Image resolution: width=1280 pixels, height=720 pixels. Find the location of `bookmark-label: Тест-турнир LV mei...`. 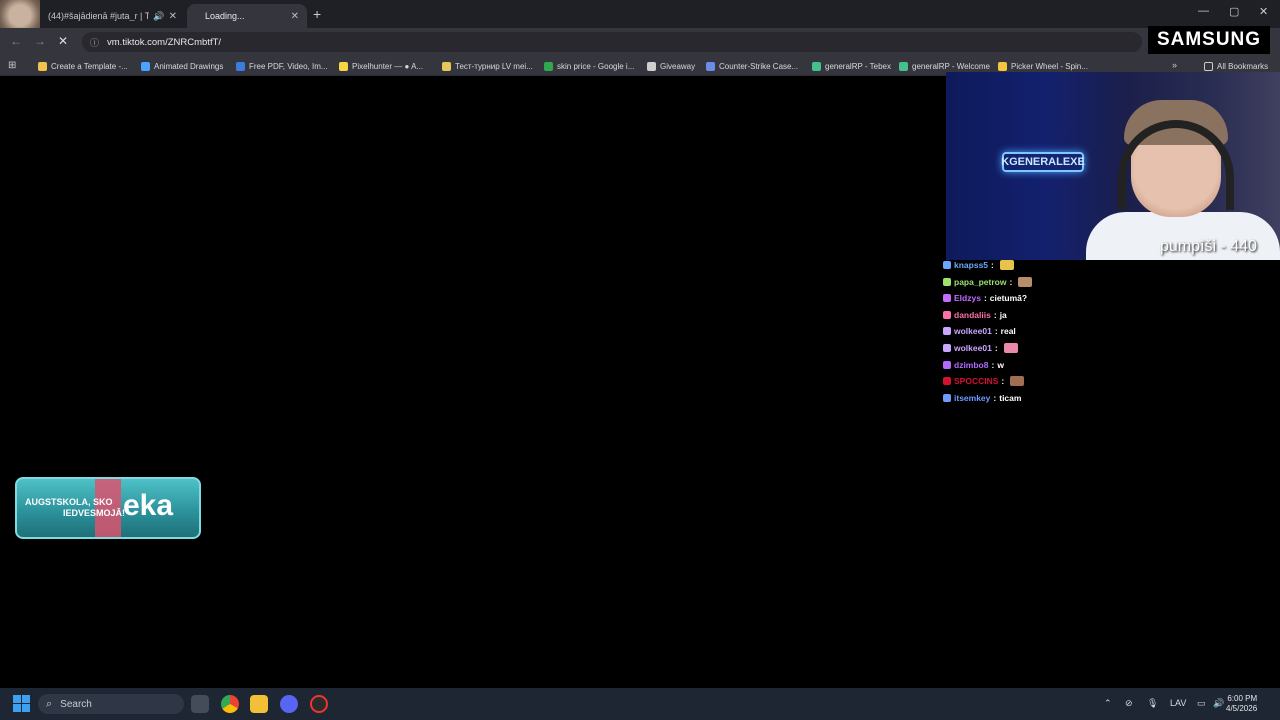

bookmark-label: Тест-турнир LV mei... is located at coordinates (494, 66).